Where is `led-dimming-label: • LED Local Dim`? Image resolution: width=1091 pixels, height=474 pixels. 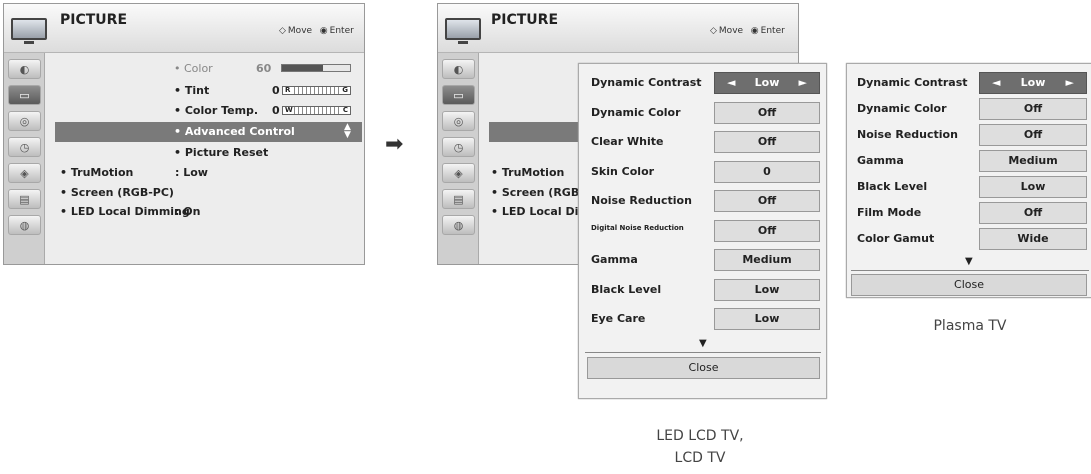
led-dimming-label: • LED Local Dim is located at coordinates (540, 211).